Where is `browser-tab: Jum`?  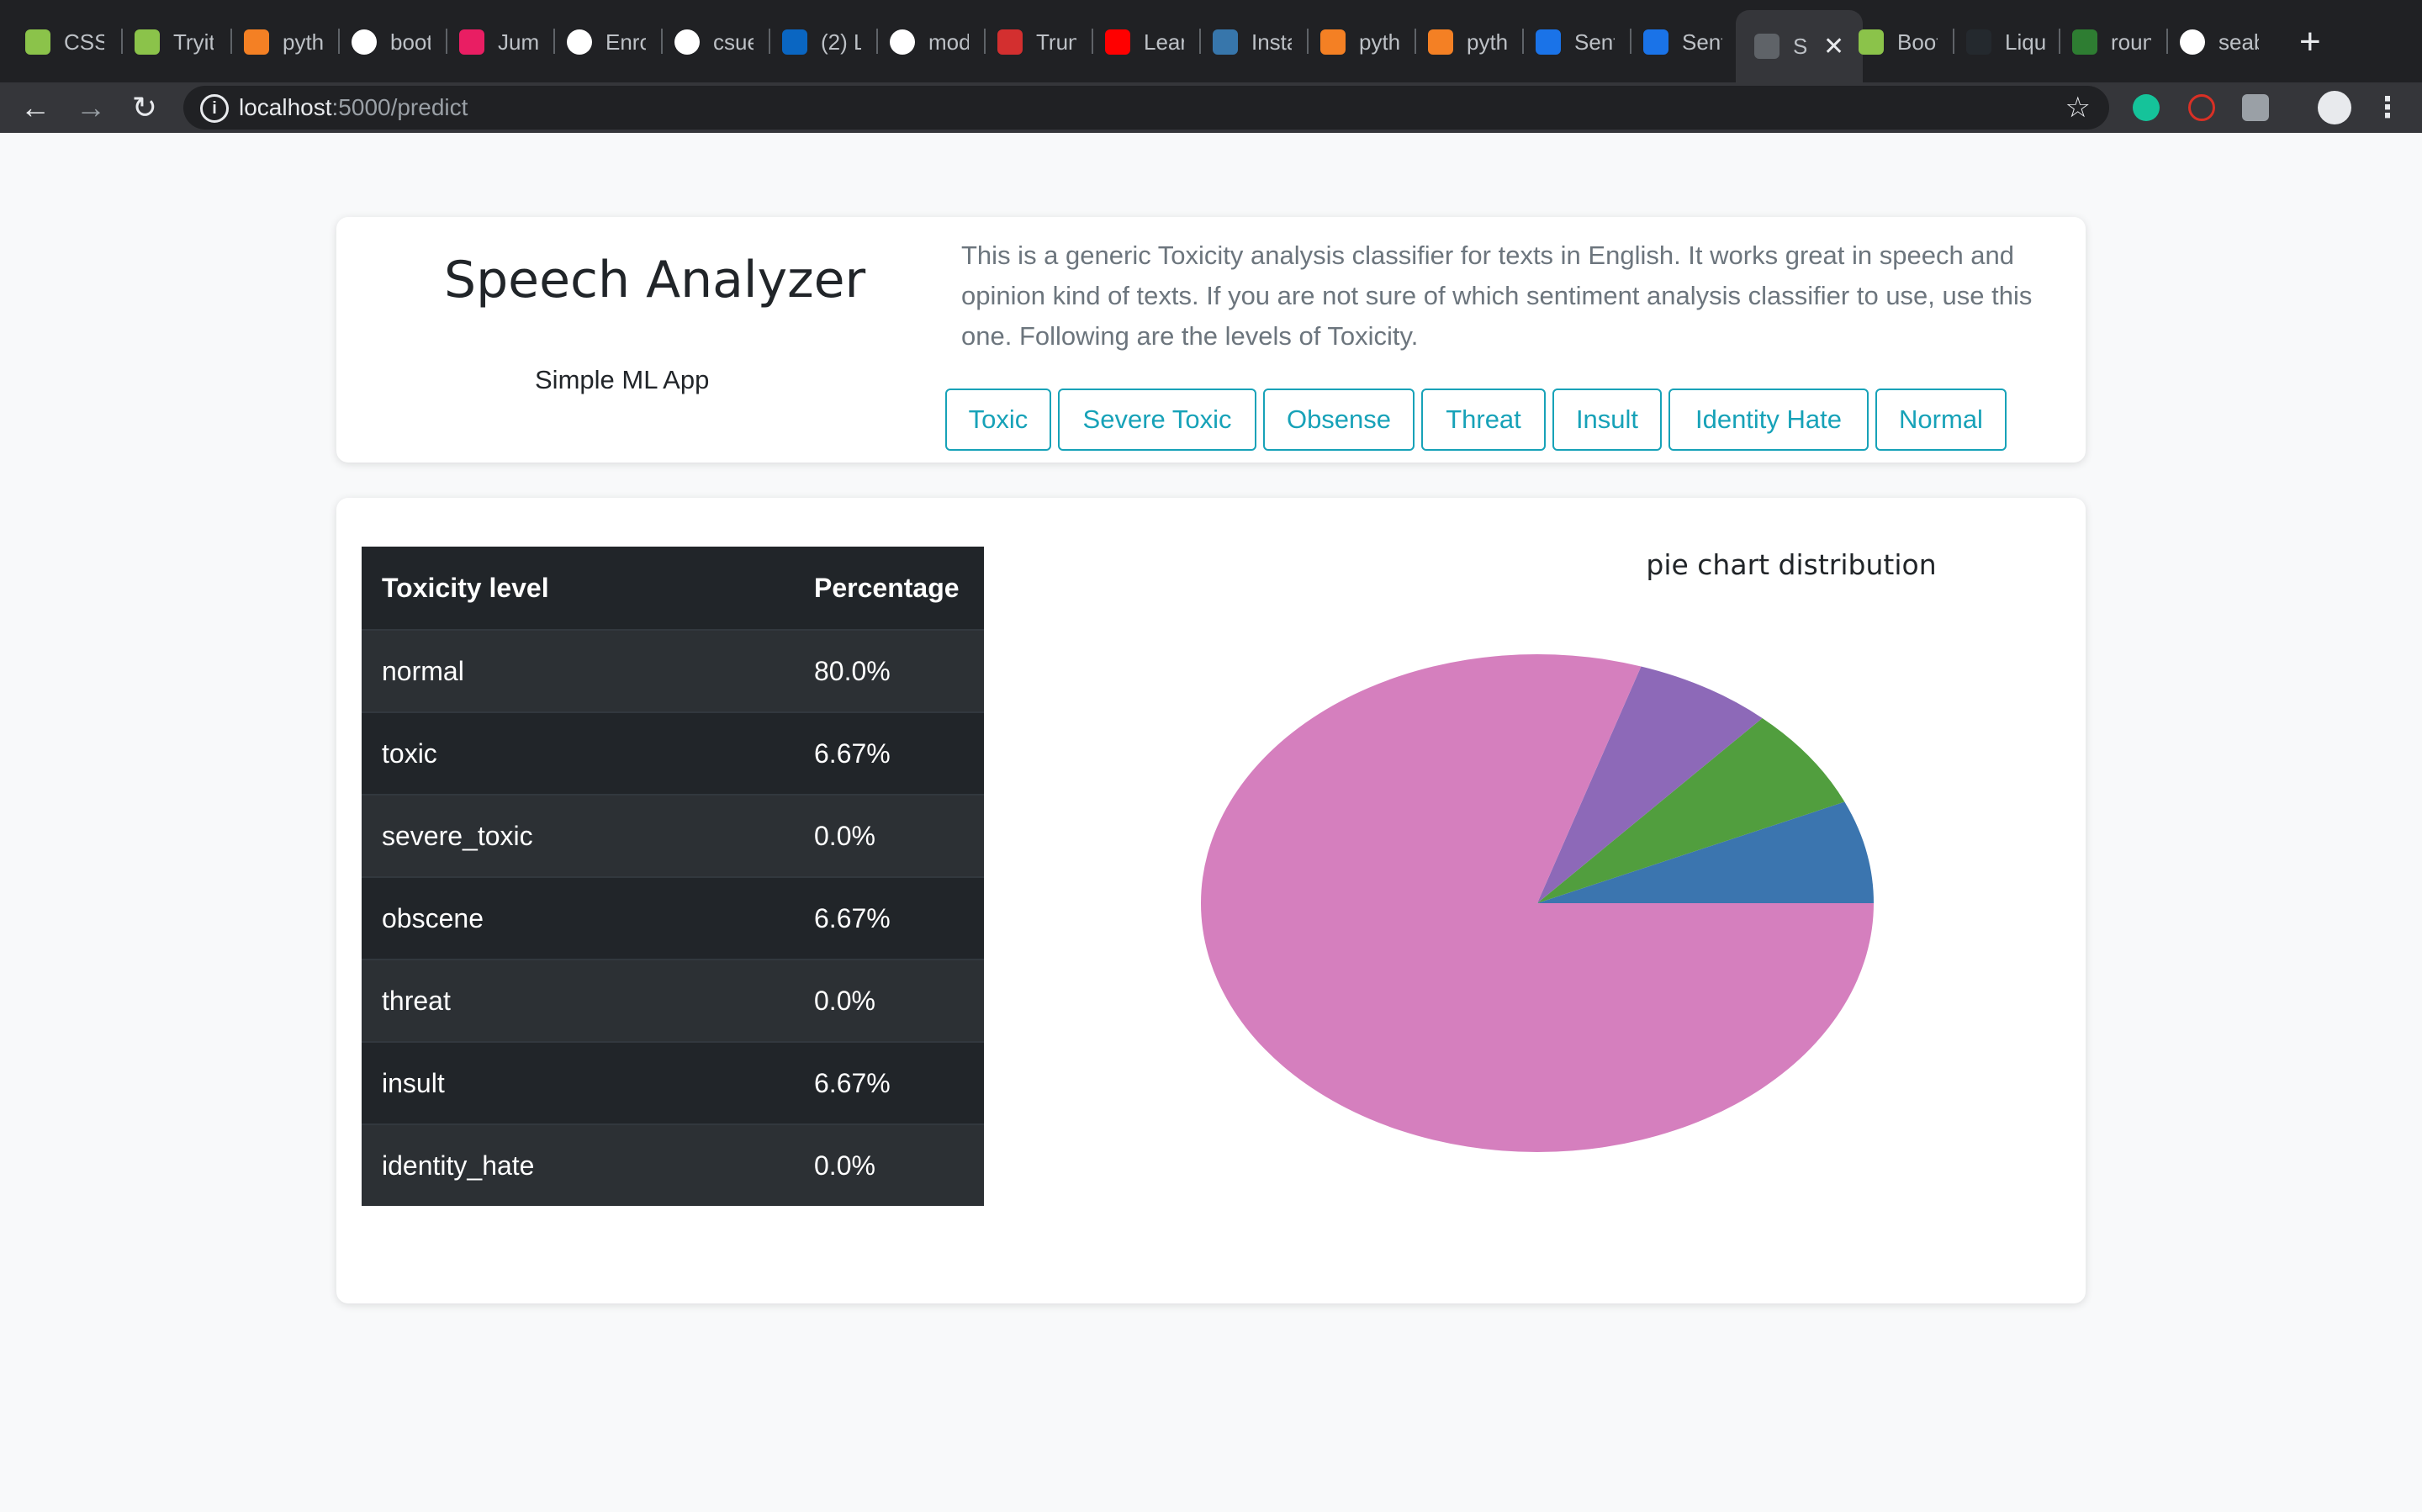 browser-tab: Jum is located at coordinates (498, 42).